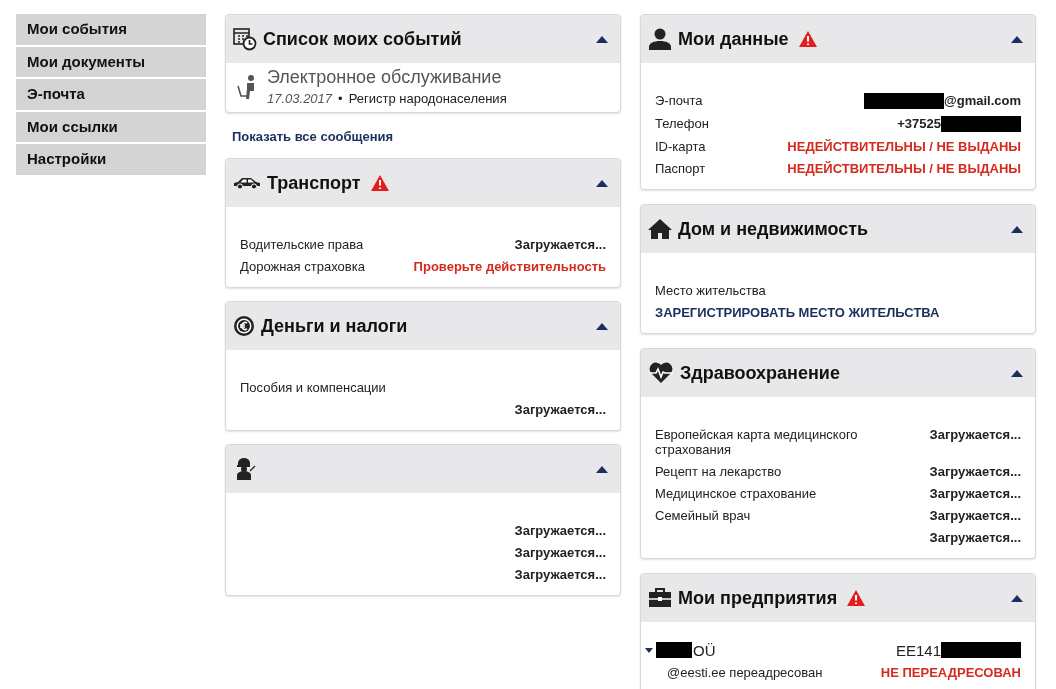  What do you see at coordinates (773, 229) in the screenshot?
I see `panel-title: Дом и недвижимость` at bounding box center [773, 229].